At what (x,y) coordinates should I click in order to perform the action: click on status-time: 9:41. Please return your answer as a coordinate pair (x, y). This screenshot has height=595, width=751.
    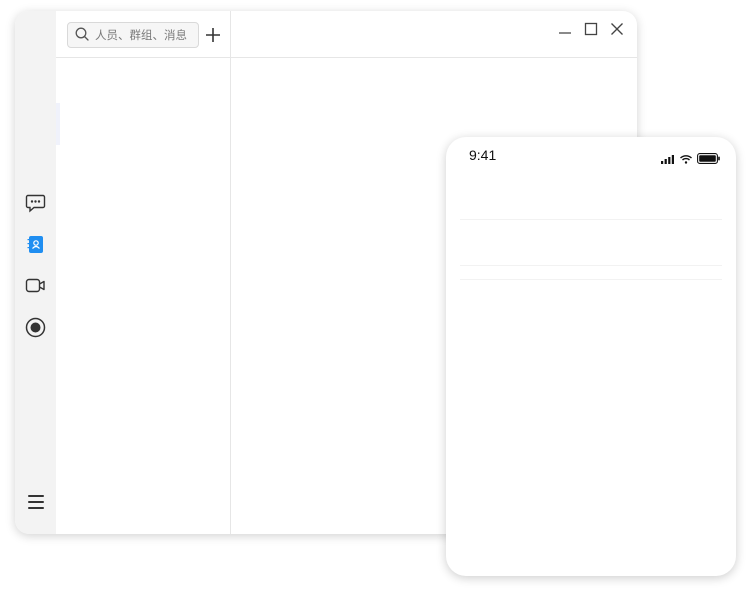
    Looking at the image, I should click on (483, 155).